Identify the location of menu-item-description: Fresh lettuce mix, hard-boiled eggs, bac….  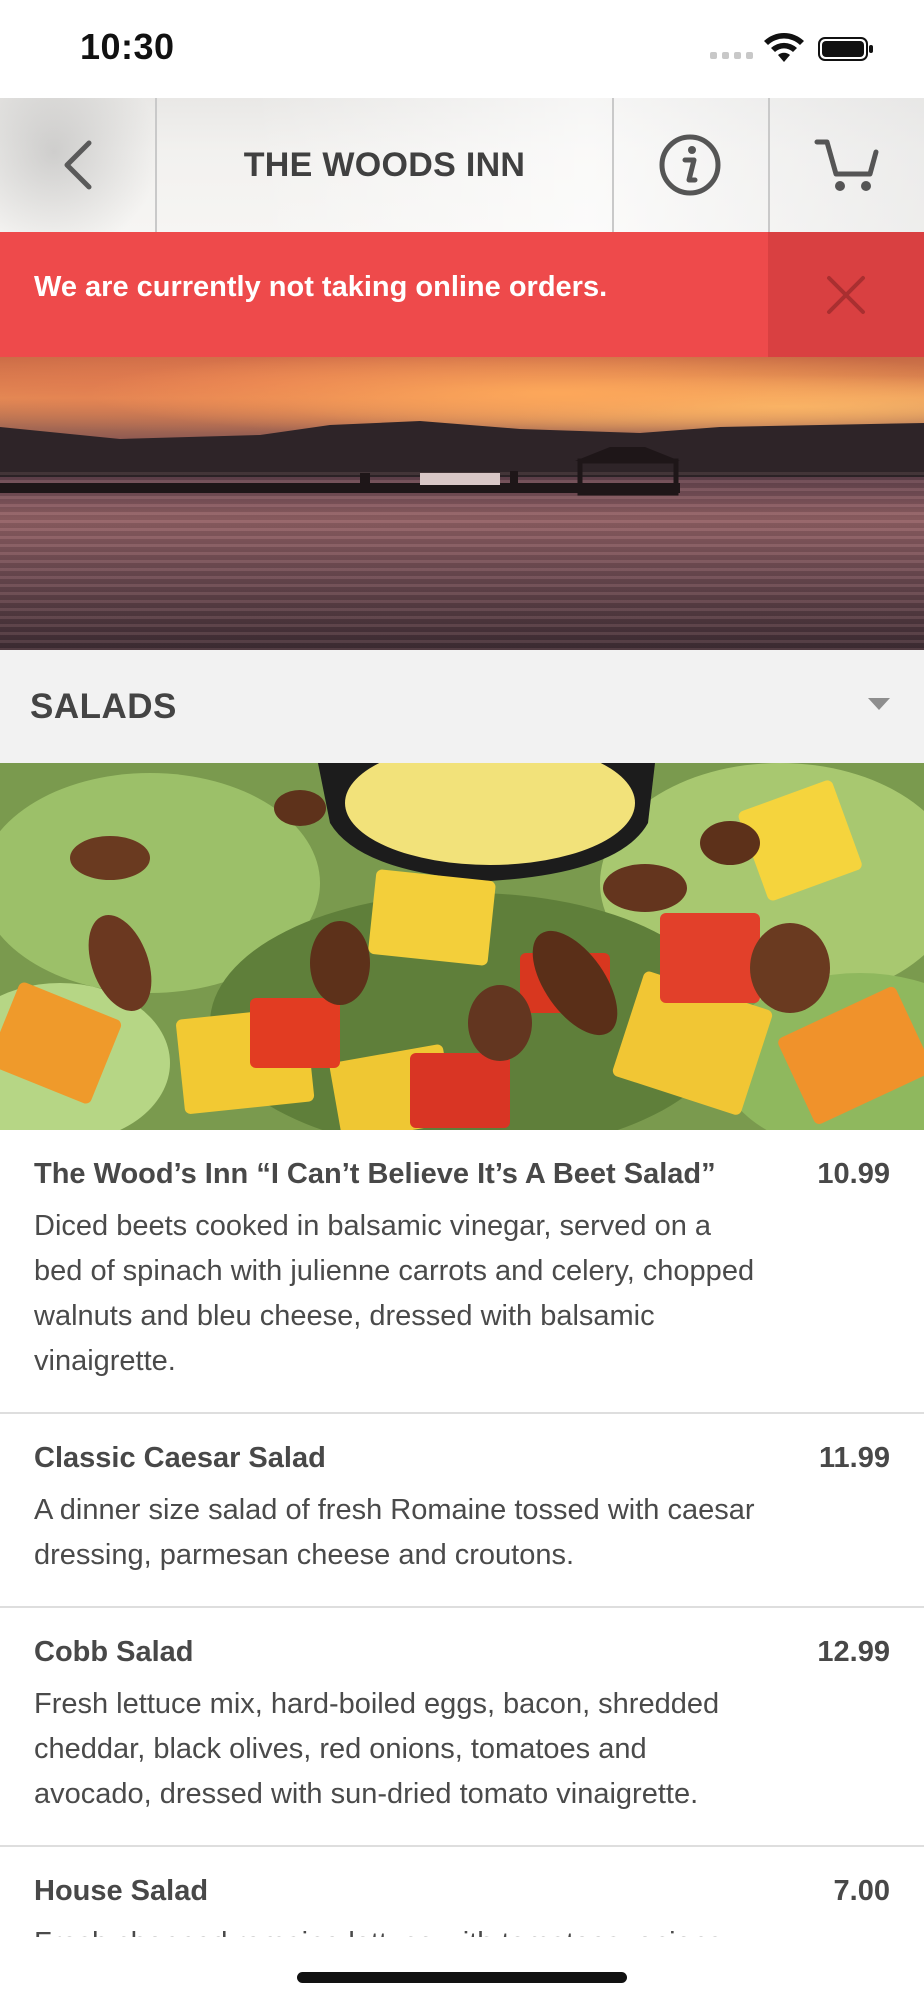
(377, 1749).